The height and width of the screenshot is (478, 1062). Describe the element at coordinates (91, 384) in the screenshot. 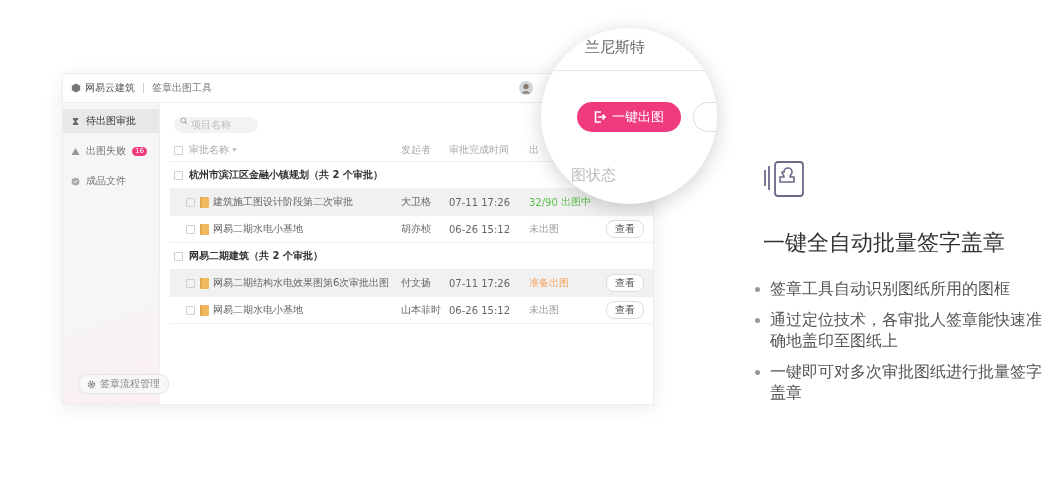

I see `gear-icon` at that location.